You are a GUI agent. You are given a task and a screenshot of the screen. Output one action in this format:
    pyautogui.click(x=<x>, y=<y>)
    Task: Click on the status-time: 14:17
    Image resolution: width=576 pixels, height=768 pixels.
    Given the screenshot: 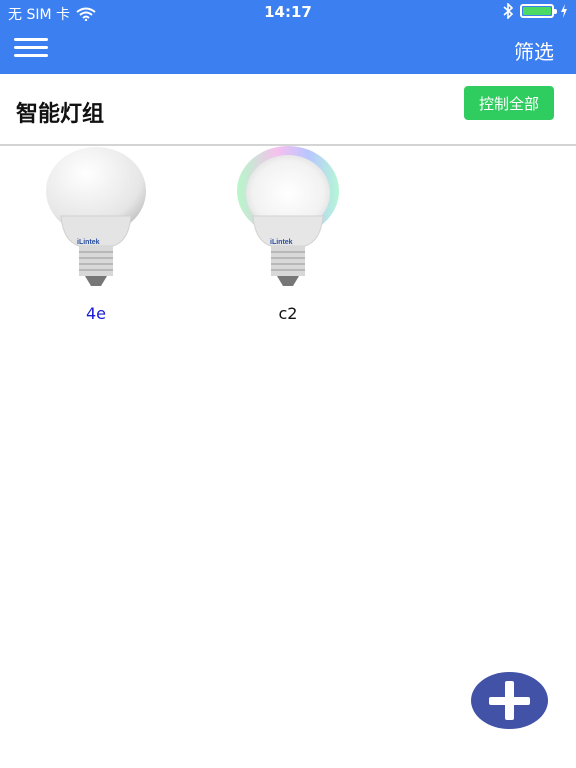 What is the action you would take?
    pyautogui.click(x=288, y=12)
    